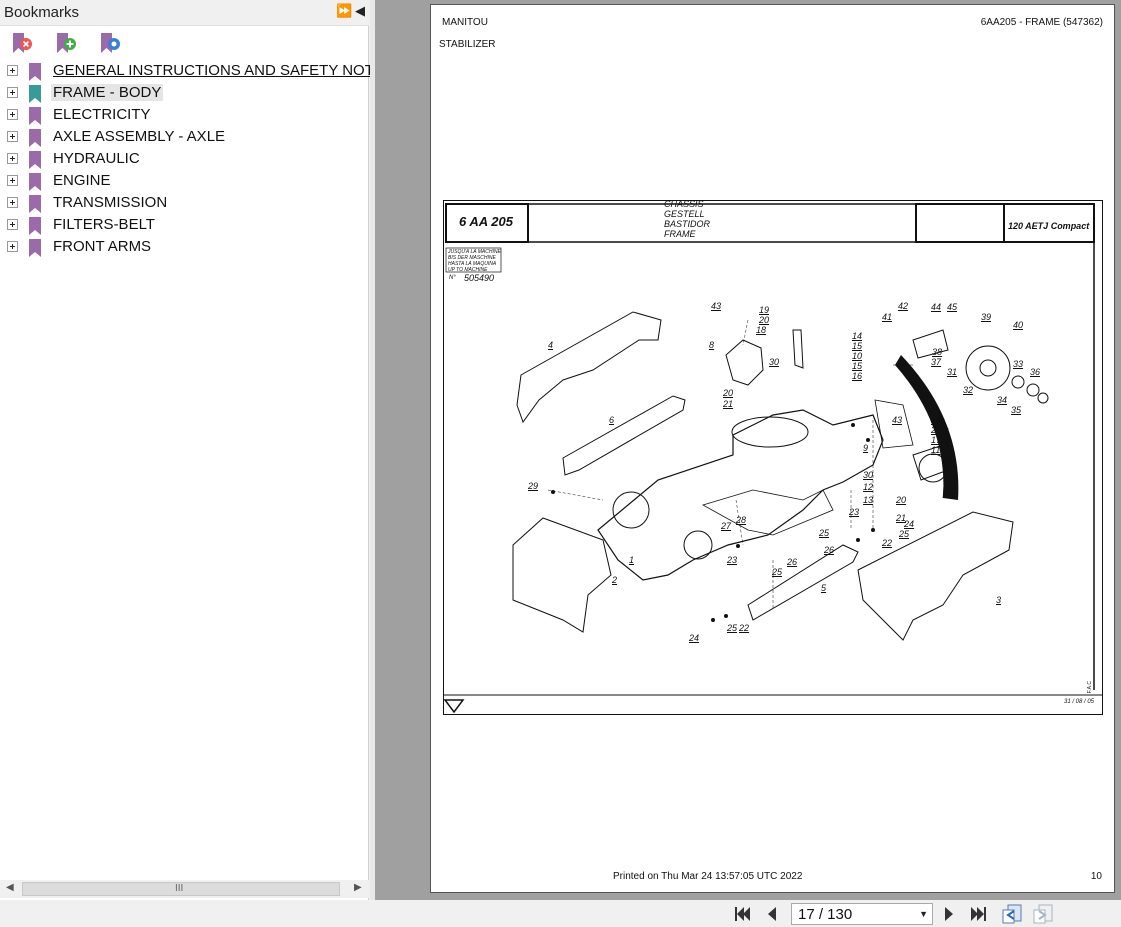  I want to click on bookmark-label: ELECTRICITY, so click(102, 114).